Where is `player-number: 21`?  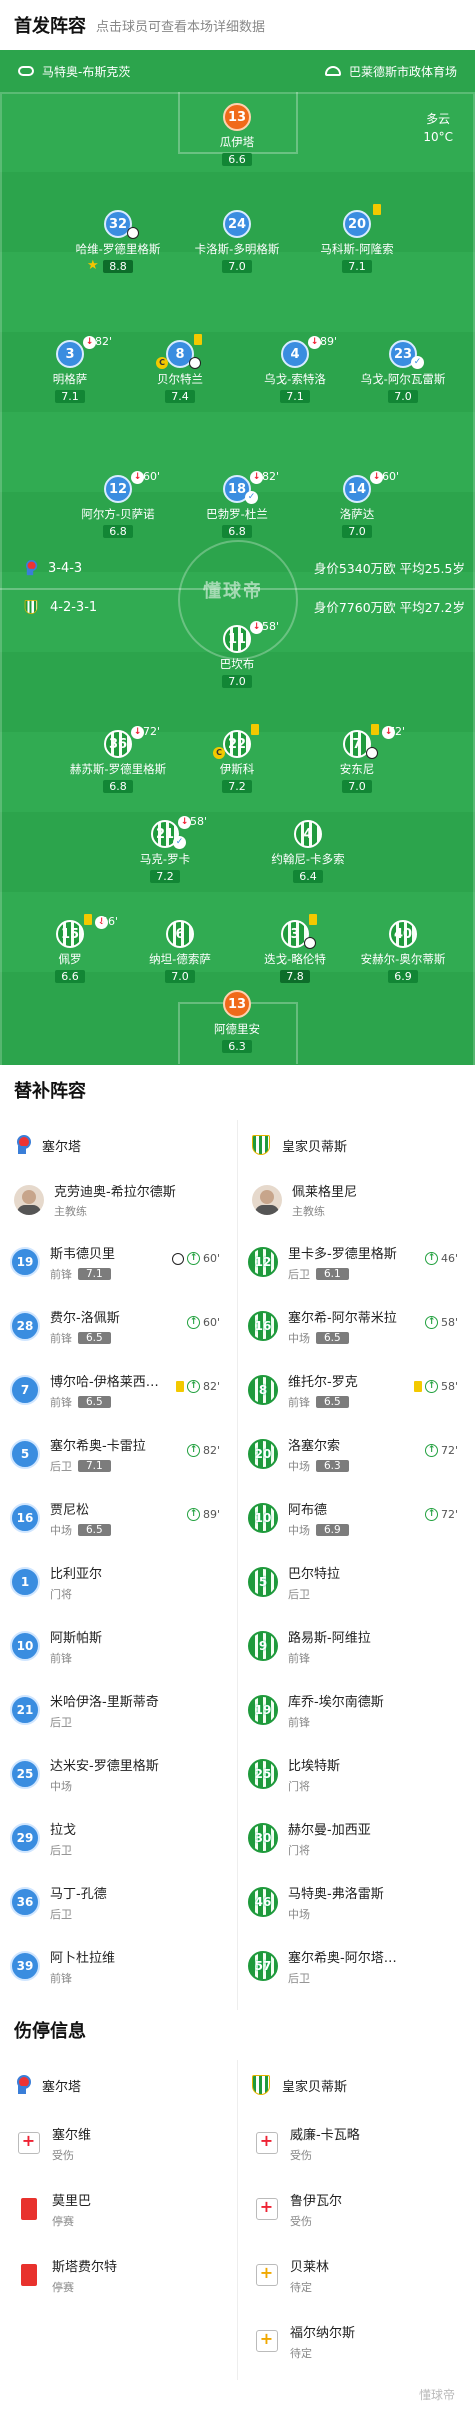 player-number: 21 is located at coordinates (25, 1710).